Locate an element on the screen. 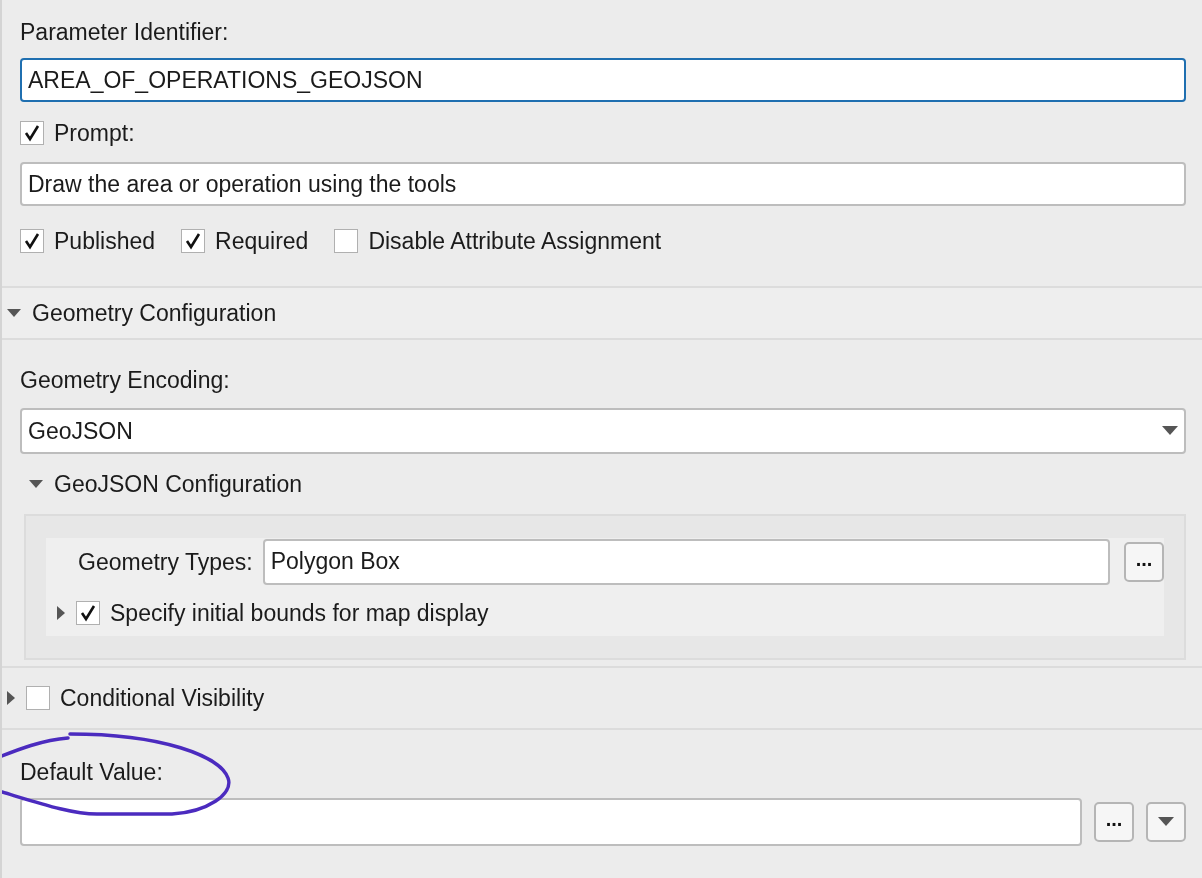 Image resolution: width=1202 pixels, height=878 pixels. checkbox-label: Required is located at coordinates (262, 241).